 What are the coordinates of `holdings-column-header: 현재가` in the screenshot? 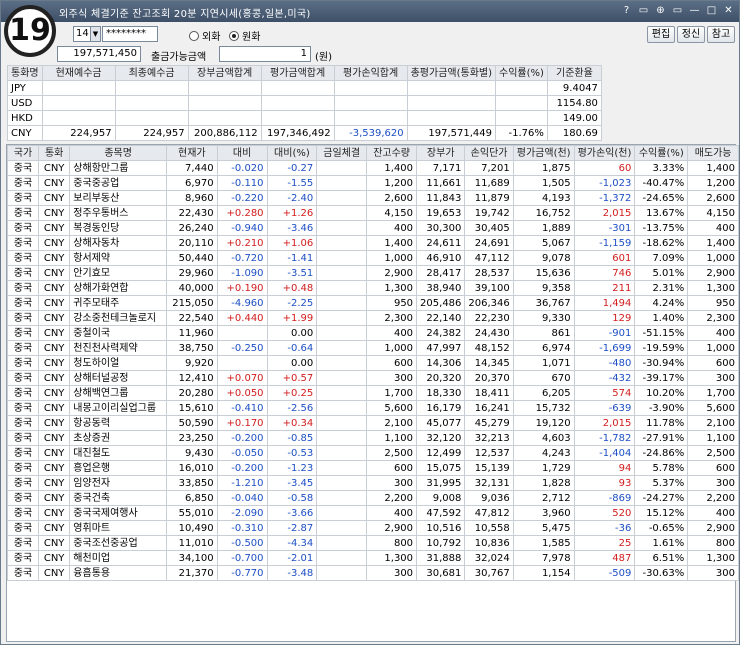 It's located at (192, 153).